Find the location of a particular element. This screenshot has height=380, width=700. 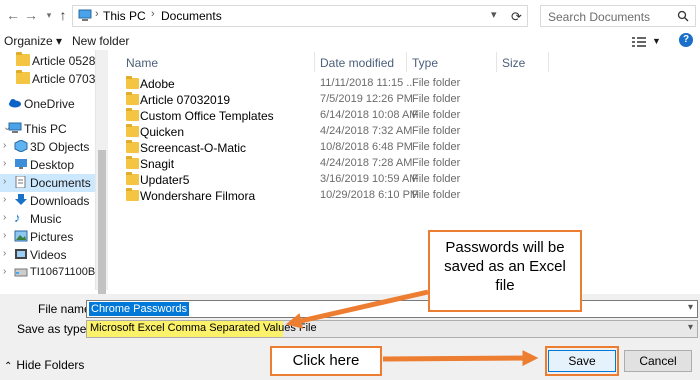

sidebar-scrollbar-thumb is located at coordinates (102, 233).